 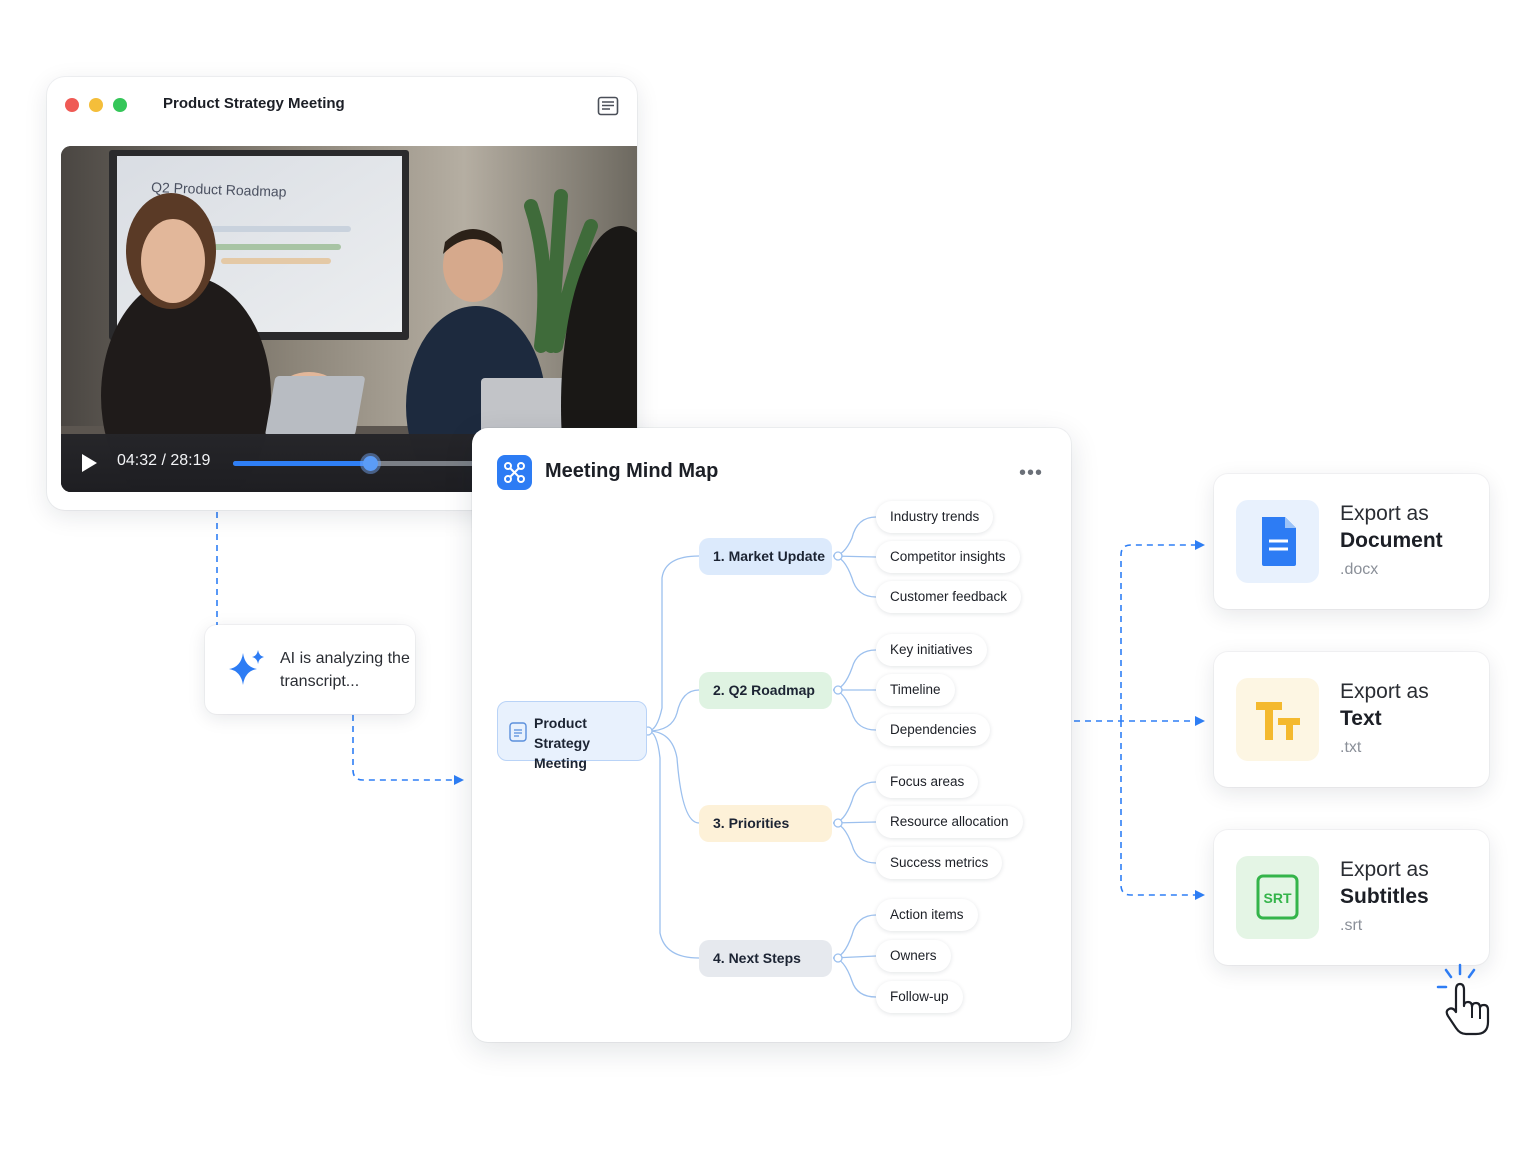 I want to click on export-document-card: Export as Document .docx, so click(x=1351, y=541).